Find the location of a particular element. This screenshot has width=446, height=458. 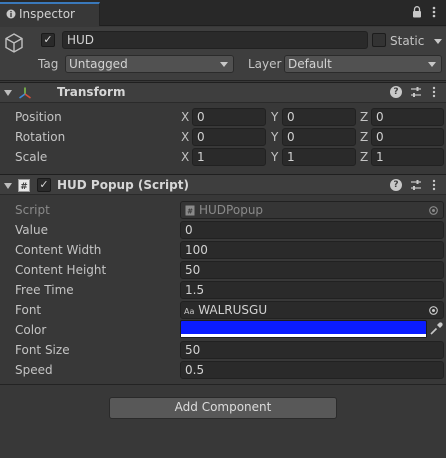

layer-value: Default is located at coordinates (310, 64).